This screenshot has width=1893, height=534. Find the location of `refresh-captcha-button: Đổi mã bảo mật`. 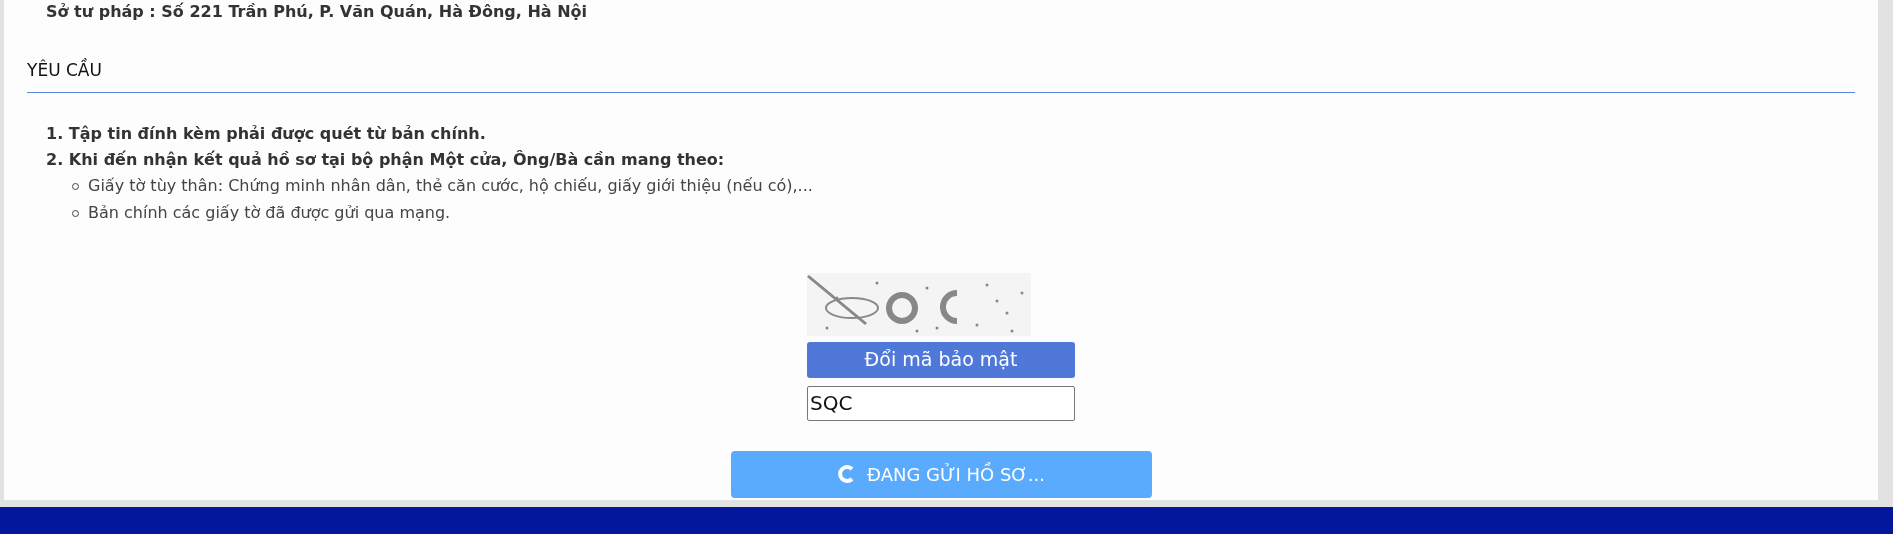

refresh-captcha-button: Đổi mã bảo mật is located at coordinates (941, 359).